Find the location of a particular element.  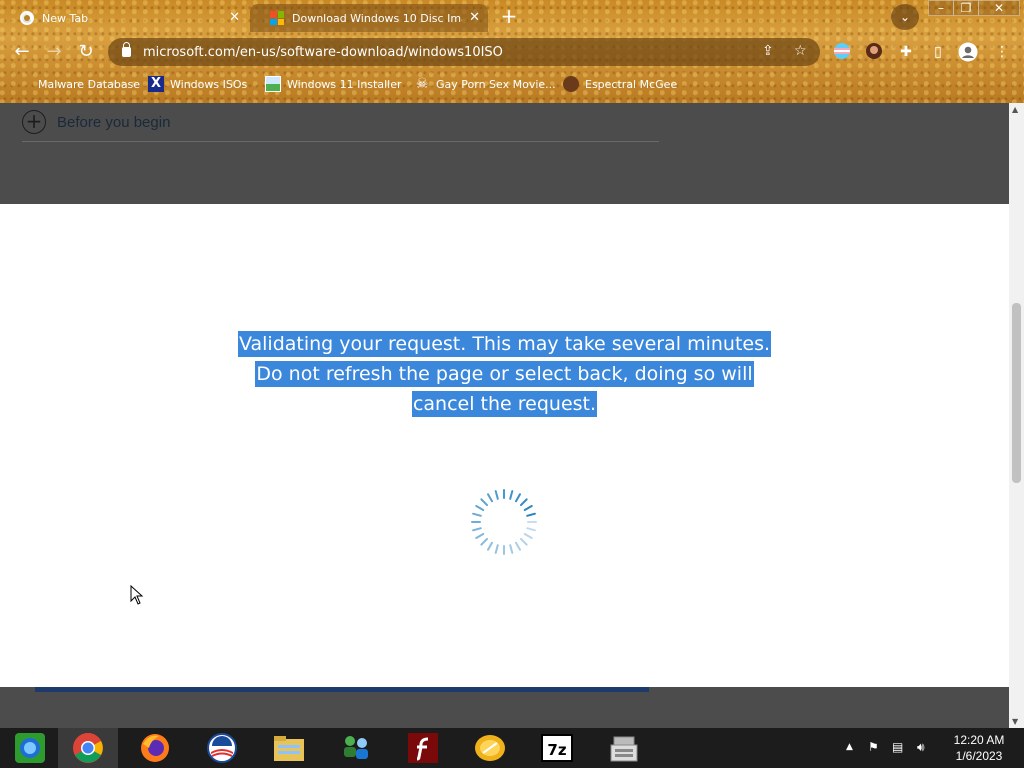

bookmark-label: Malware Database is located at coordinates (89, 84).